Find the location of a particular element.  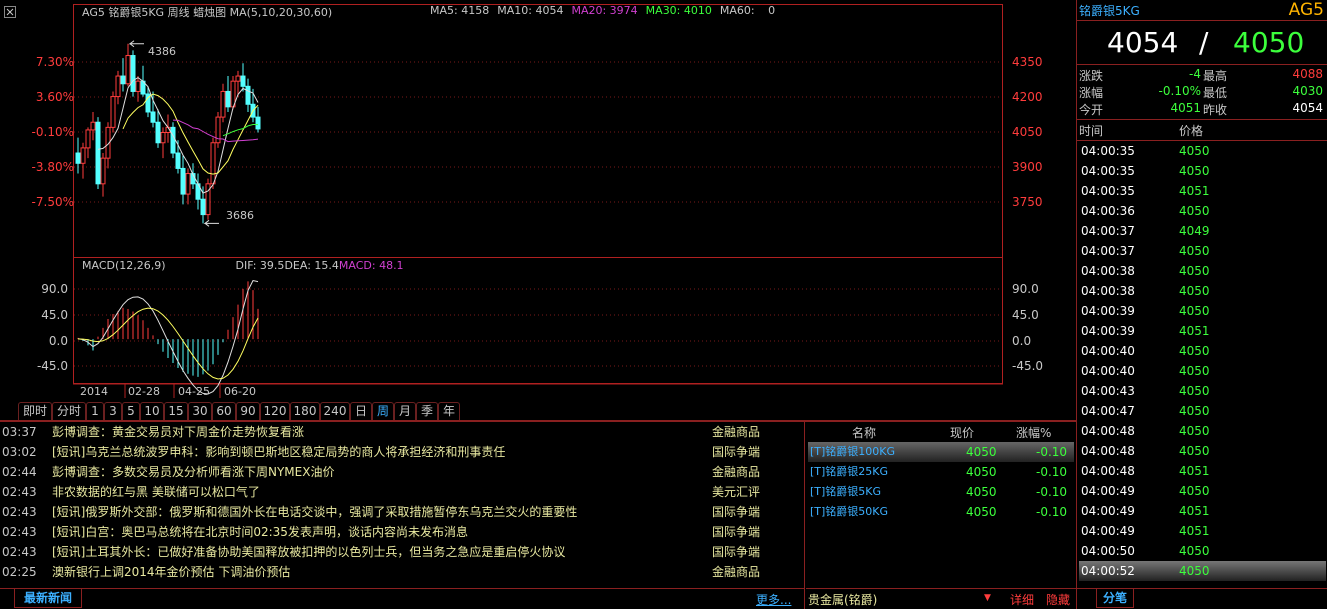

news-headline: 澳新银行上调2014年金价预估 下调油价预估 is located at coordinates (171, 572).